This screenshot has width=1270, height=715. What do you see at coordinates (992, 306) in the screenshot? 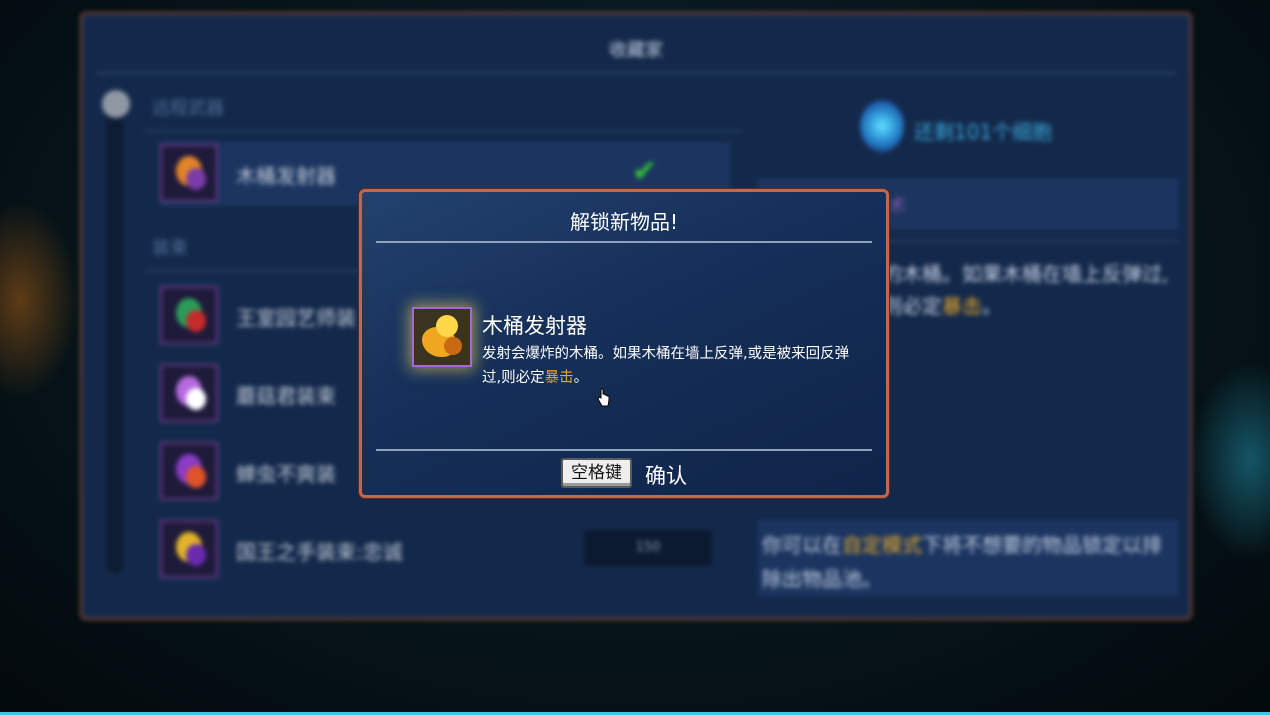
I see `detail-desc-end: 。` at bounding box center [992, 306].